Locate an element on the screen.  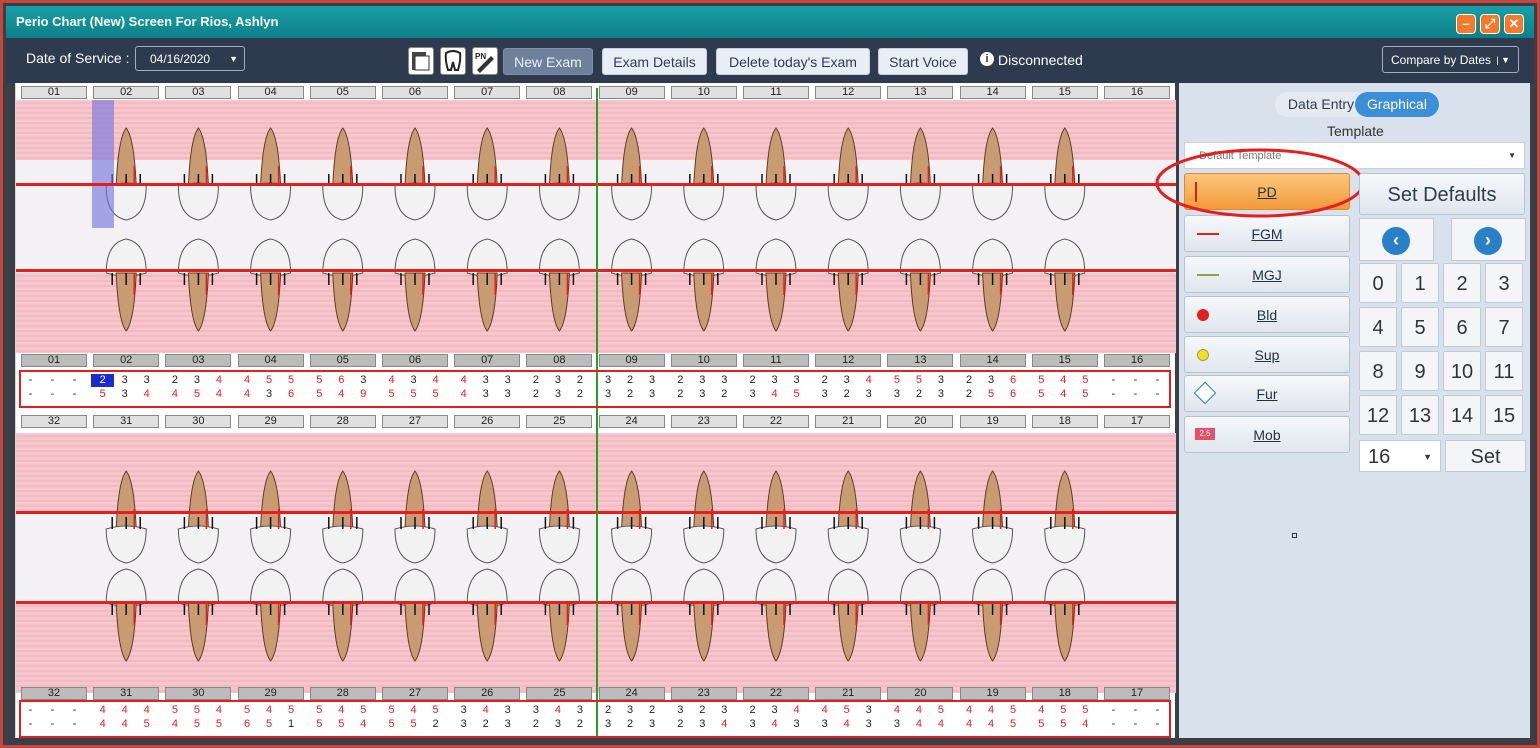
sup-button: Sup is located at coordinates (1267, 354).